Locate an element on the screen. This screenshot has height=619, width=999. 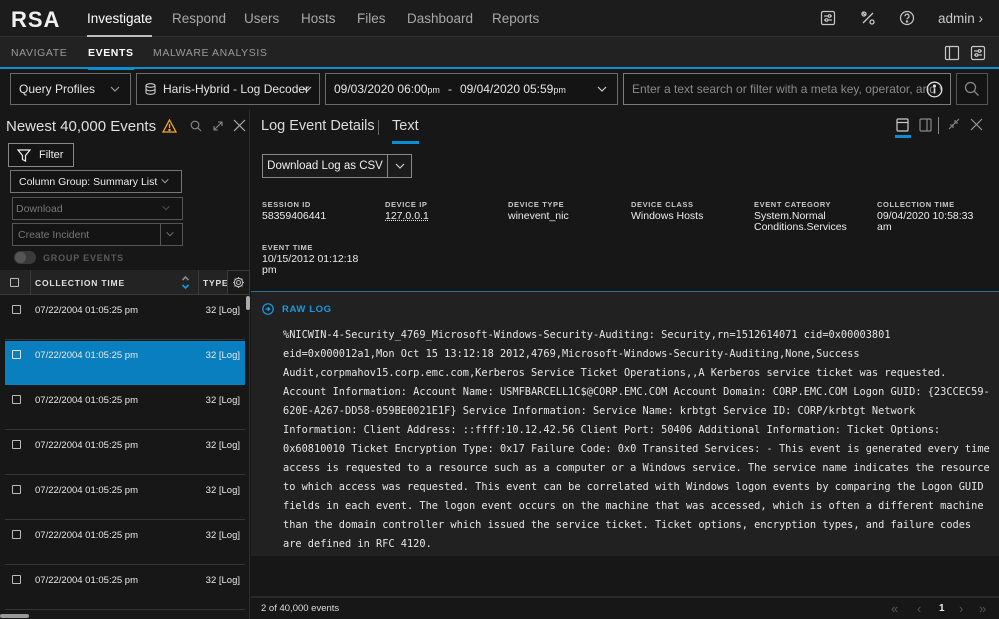
expand-icon is located at coordinates (218, 126).